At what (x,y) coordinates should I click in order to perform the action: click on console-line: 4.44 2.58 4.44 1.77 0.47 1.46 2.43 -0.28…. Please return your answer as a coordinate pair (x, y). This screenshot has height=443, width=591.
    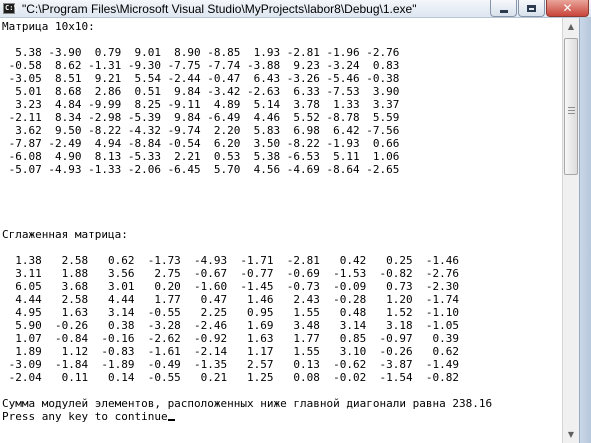
    Looking at the image, I should click on (237, 299).